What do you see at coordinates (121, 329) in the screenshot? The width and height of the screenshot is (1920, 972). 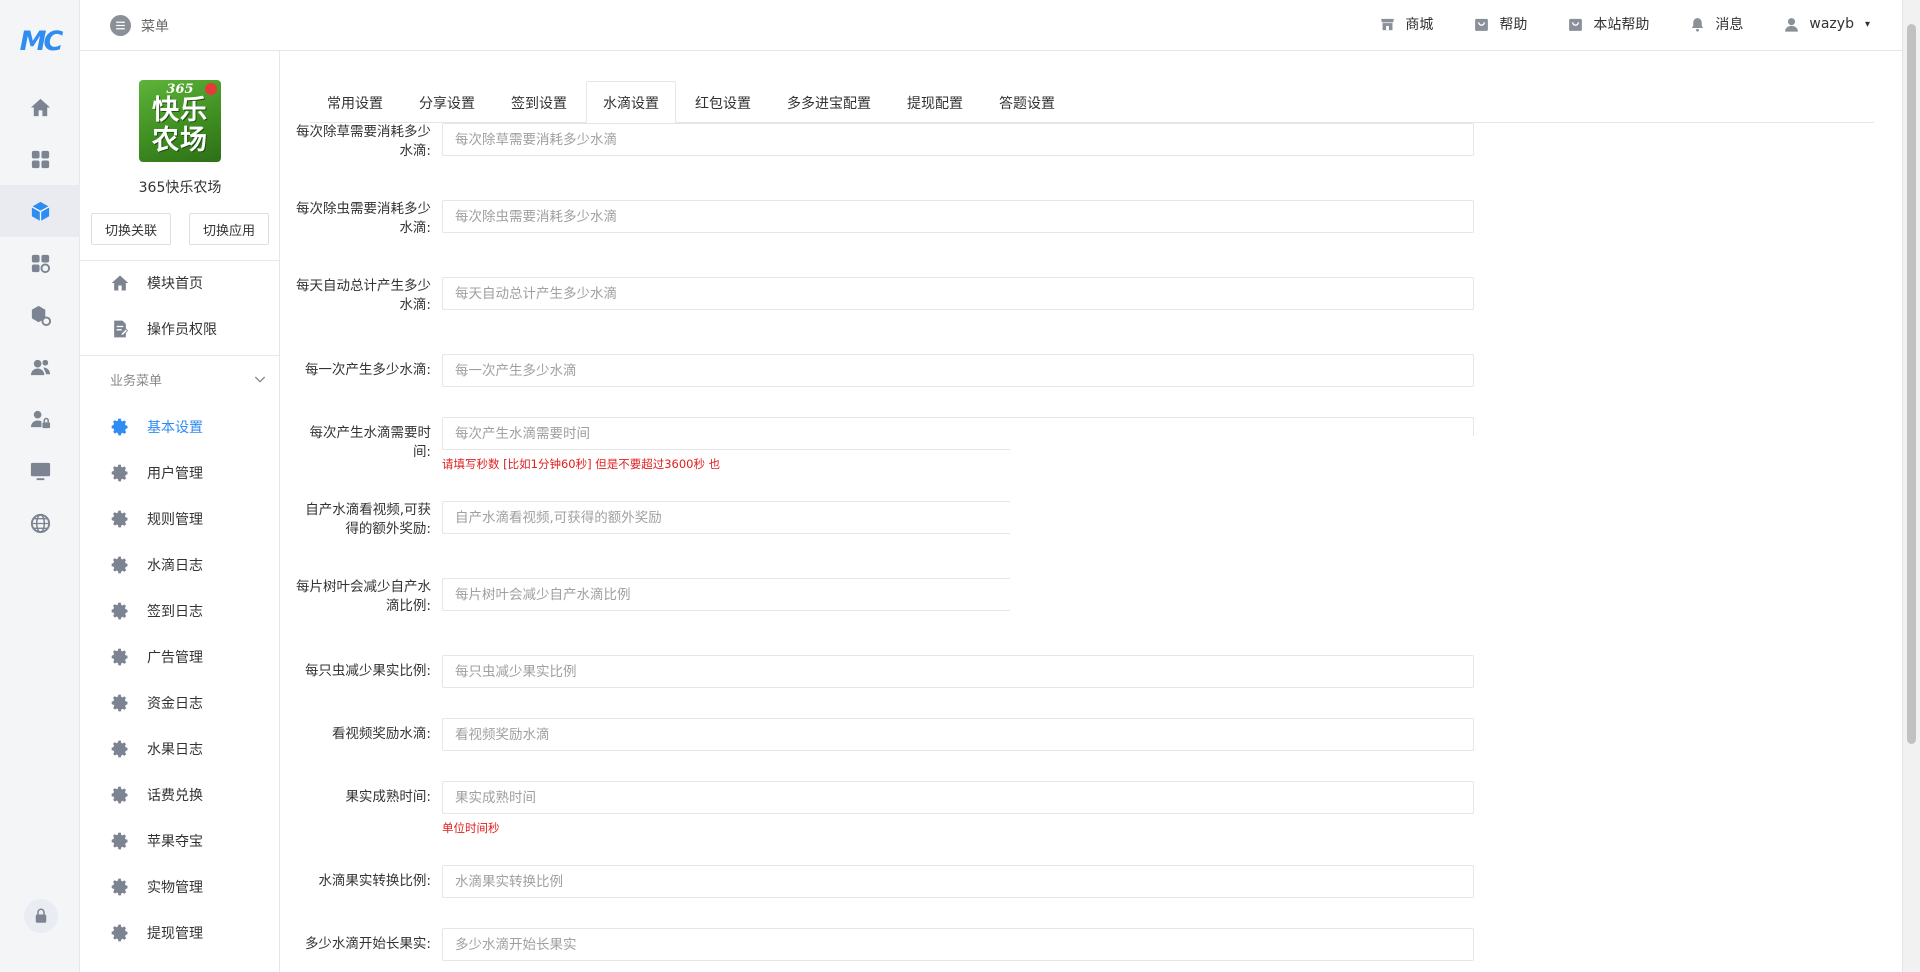 I see `doc-edit-icon` at bounding box center [121, 329].